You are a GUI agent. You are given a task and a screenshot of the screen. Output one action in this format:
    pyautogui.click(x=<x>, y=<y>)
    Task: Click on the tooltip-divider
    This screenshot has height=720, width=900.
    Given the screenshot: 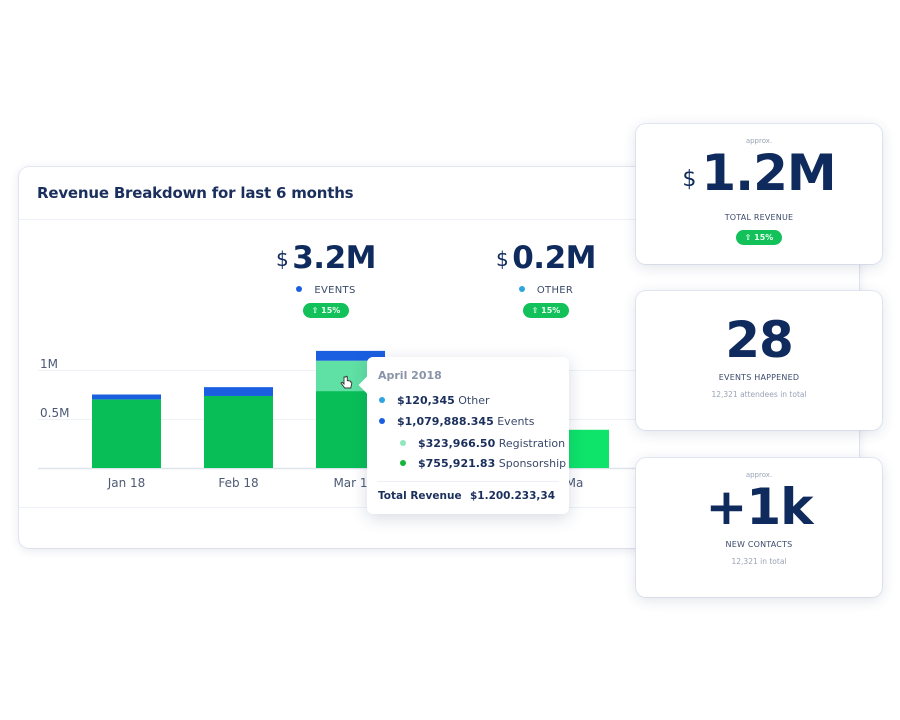 What is the action you would take?
    pyautogui.click(x=468, y=481)
    